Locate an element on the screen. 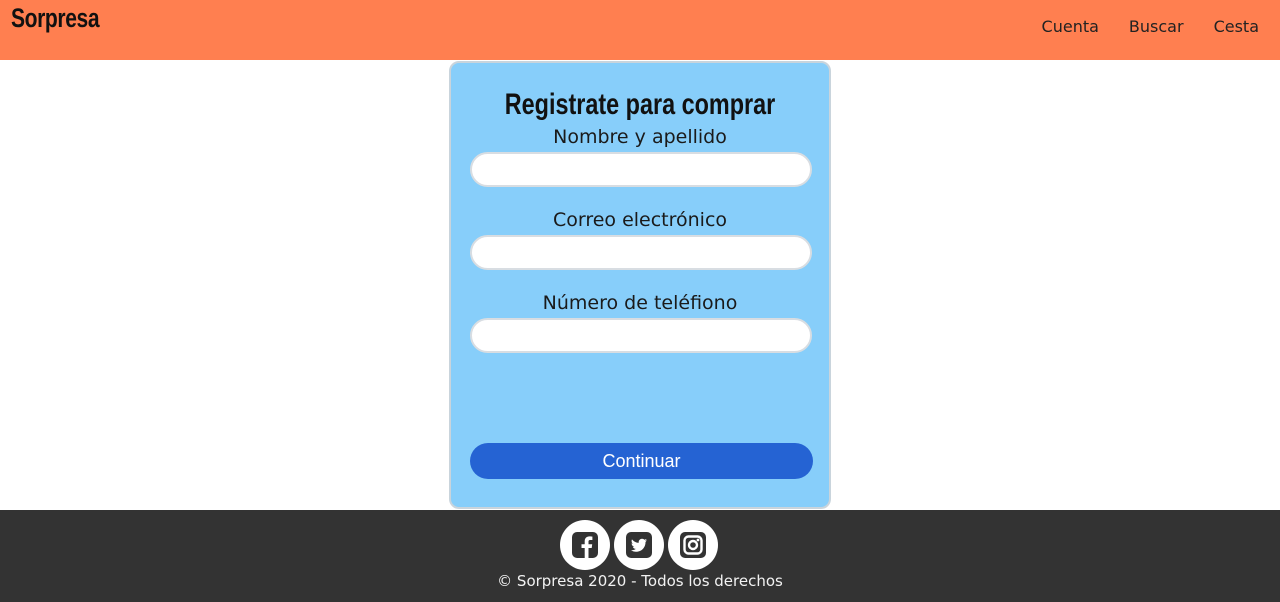 This screenshot has width=1280, height=602. social-links is located at coordinates (641, 545).